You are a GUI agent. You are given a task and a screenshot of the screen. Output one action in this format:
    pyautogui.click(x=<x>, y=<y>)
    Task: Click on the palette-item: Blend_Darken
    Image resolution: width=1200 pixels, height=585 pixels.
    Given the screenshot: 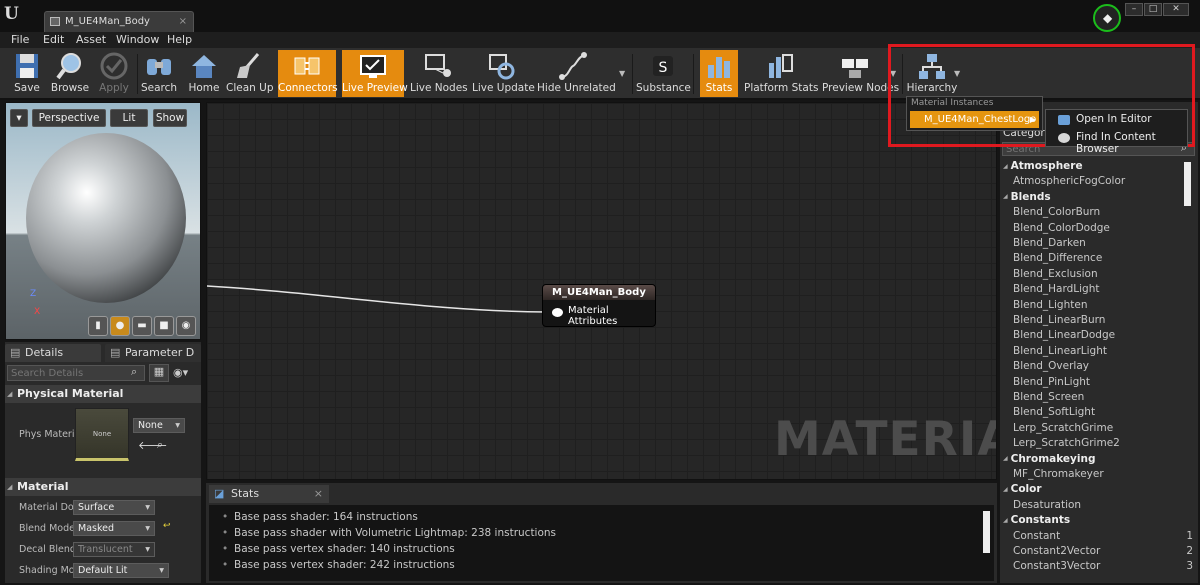 What is the action you would take?
    pyautogui.click(x=1049, y=243)
    